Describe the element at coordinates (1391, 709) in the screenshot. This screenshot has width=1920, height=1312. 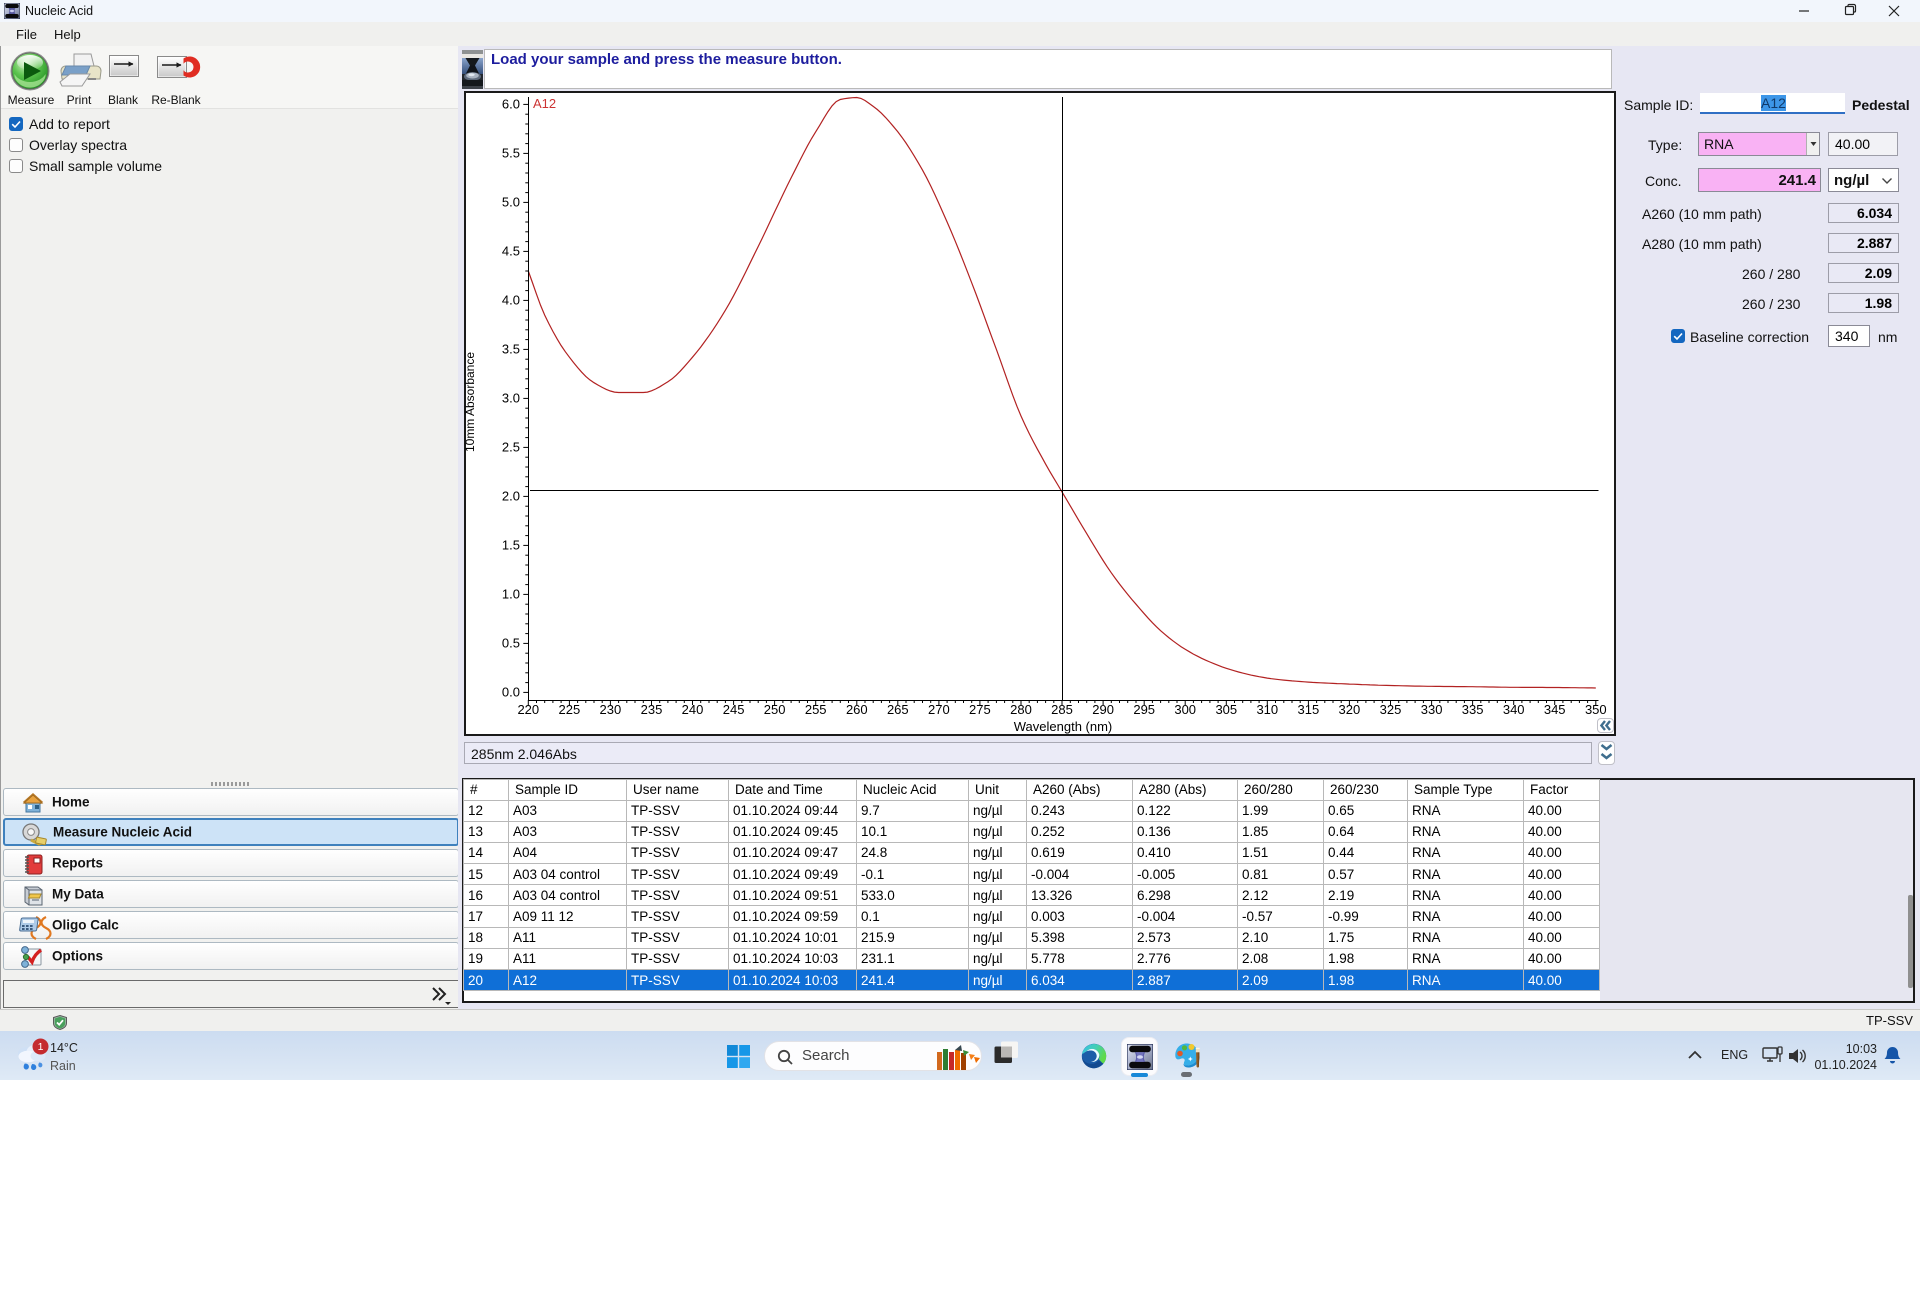
I see `svg-text: 325` at that location.